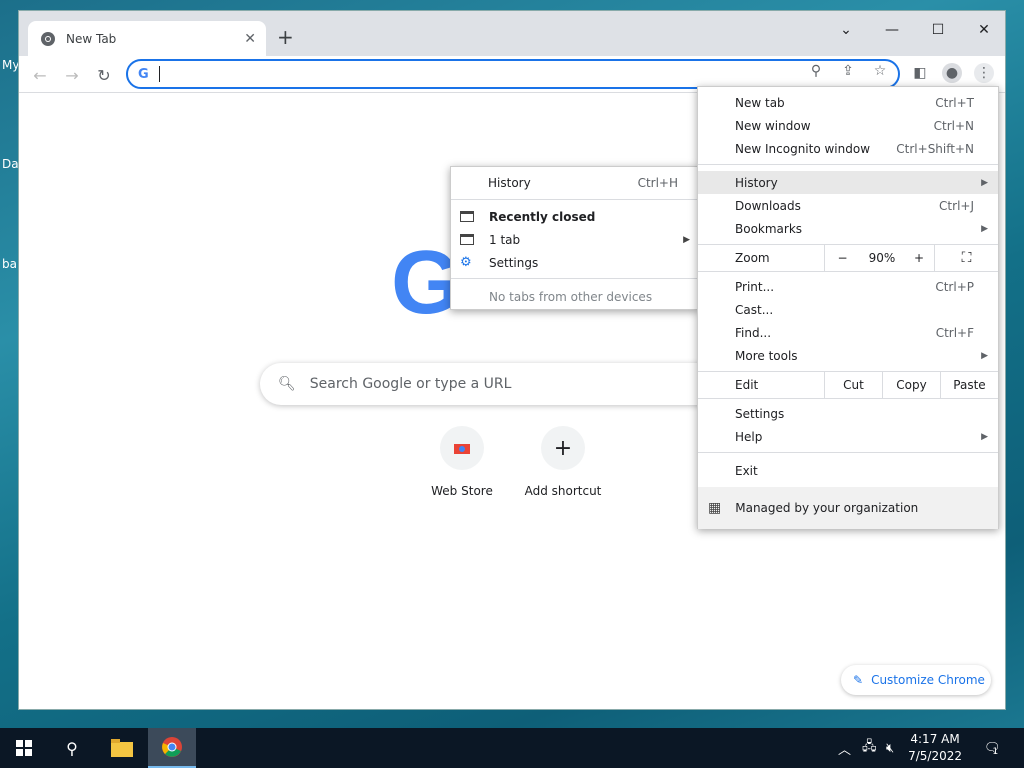 This screenshot has height=768, width=1024. I want to click on desktop-icon-label: Da, so click(10, 164).